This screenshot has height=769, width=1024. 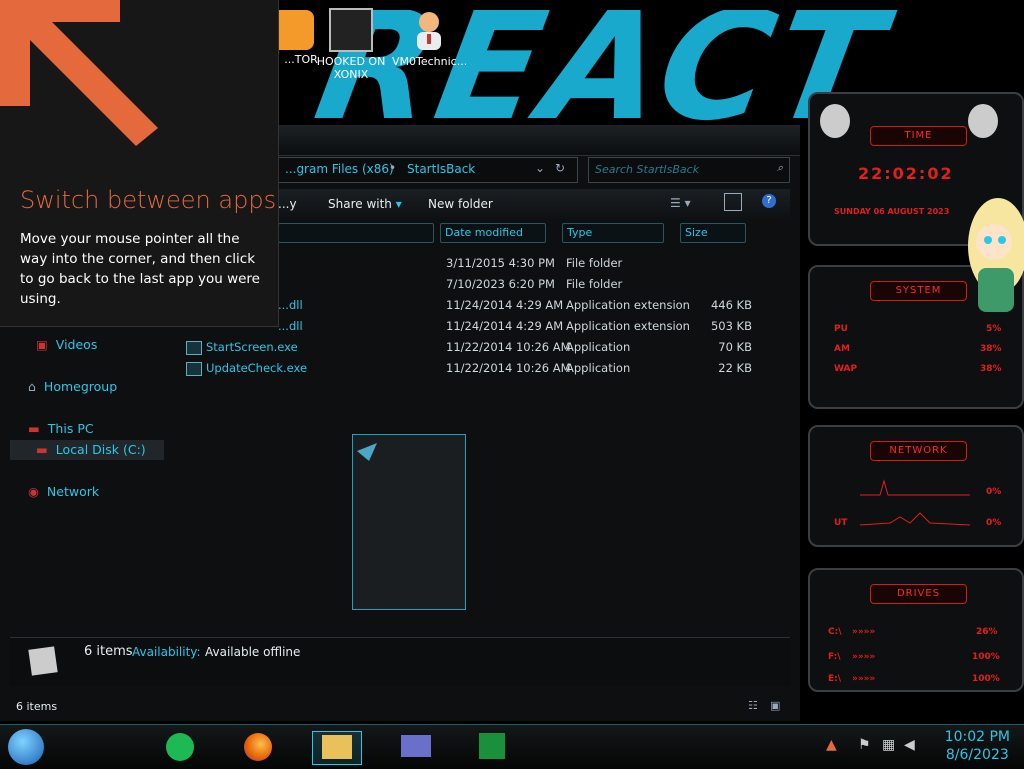 I want to click on nav-item-homegroup: ⌂ Homegroup, so click(x=72, y=387).